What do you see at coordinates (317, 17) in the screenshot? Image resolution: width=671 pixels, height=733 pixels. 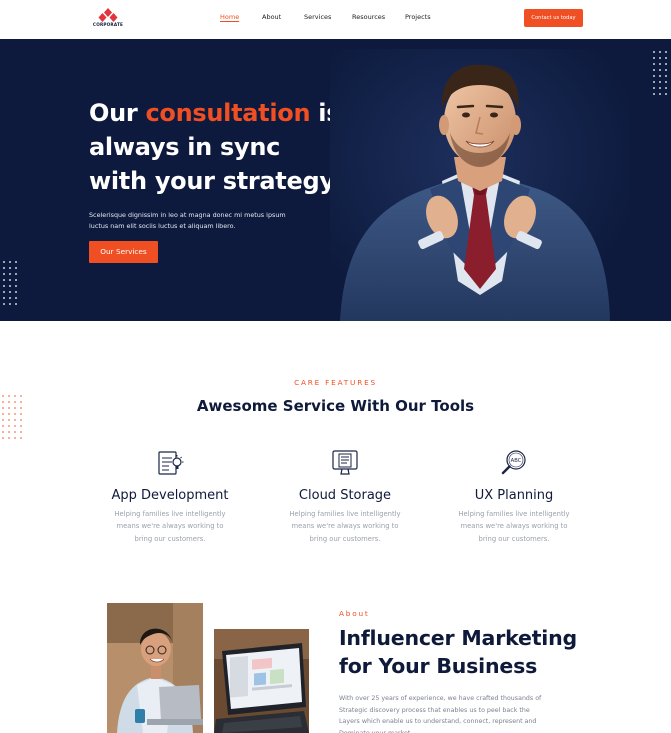 I see `nav-item-services: Services` at bounding box center [317, 17].